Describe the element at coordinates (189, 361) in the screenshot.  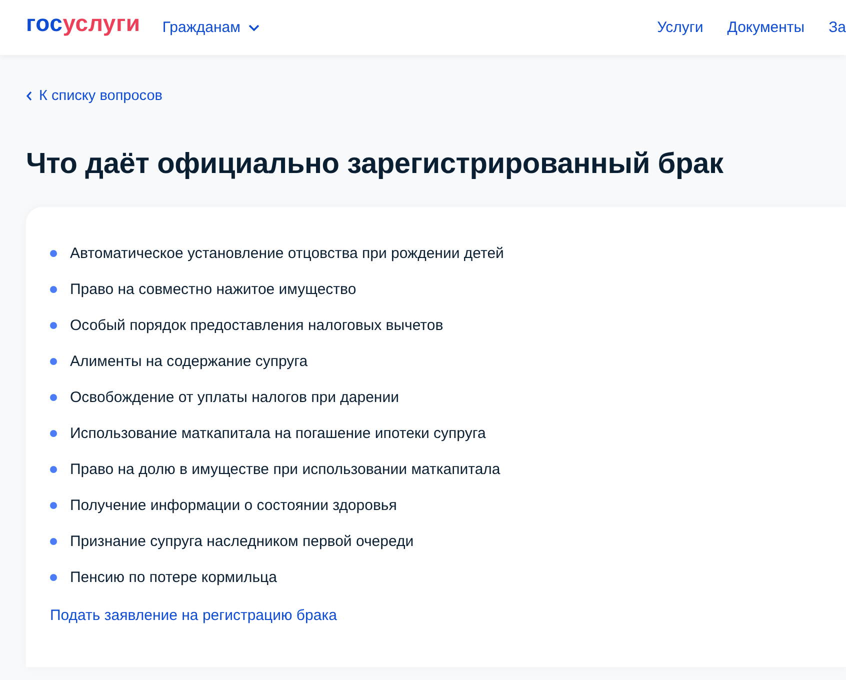
I see `list-item-text: Алименты на содержание супруга` at that location.